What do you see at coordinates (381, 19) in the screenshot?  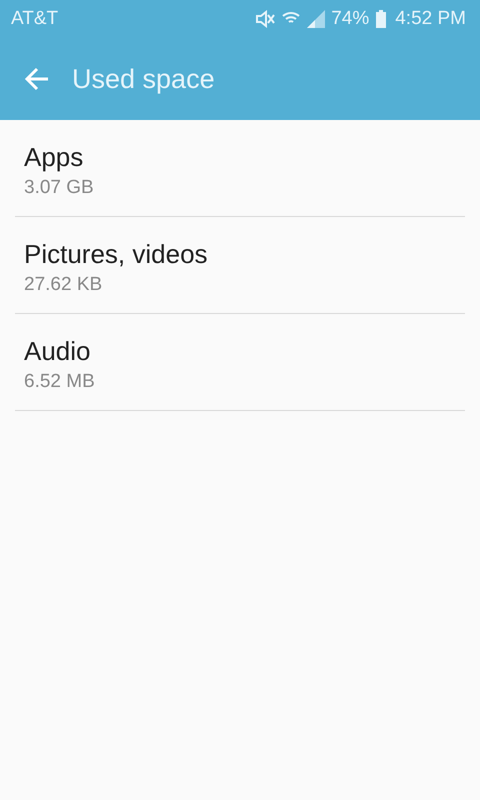 I see `battery-icon` at bounding box center [381, 19].